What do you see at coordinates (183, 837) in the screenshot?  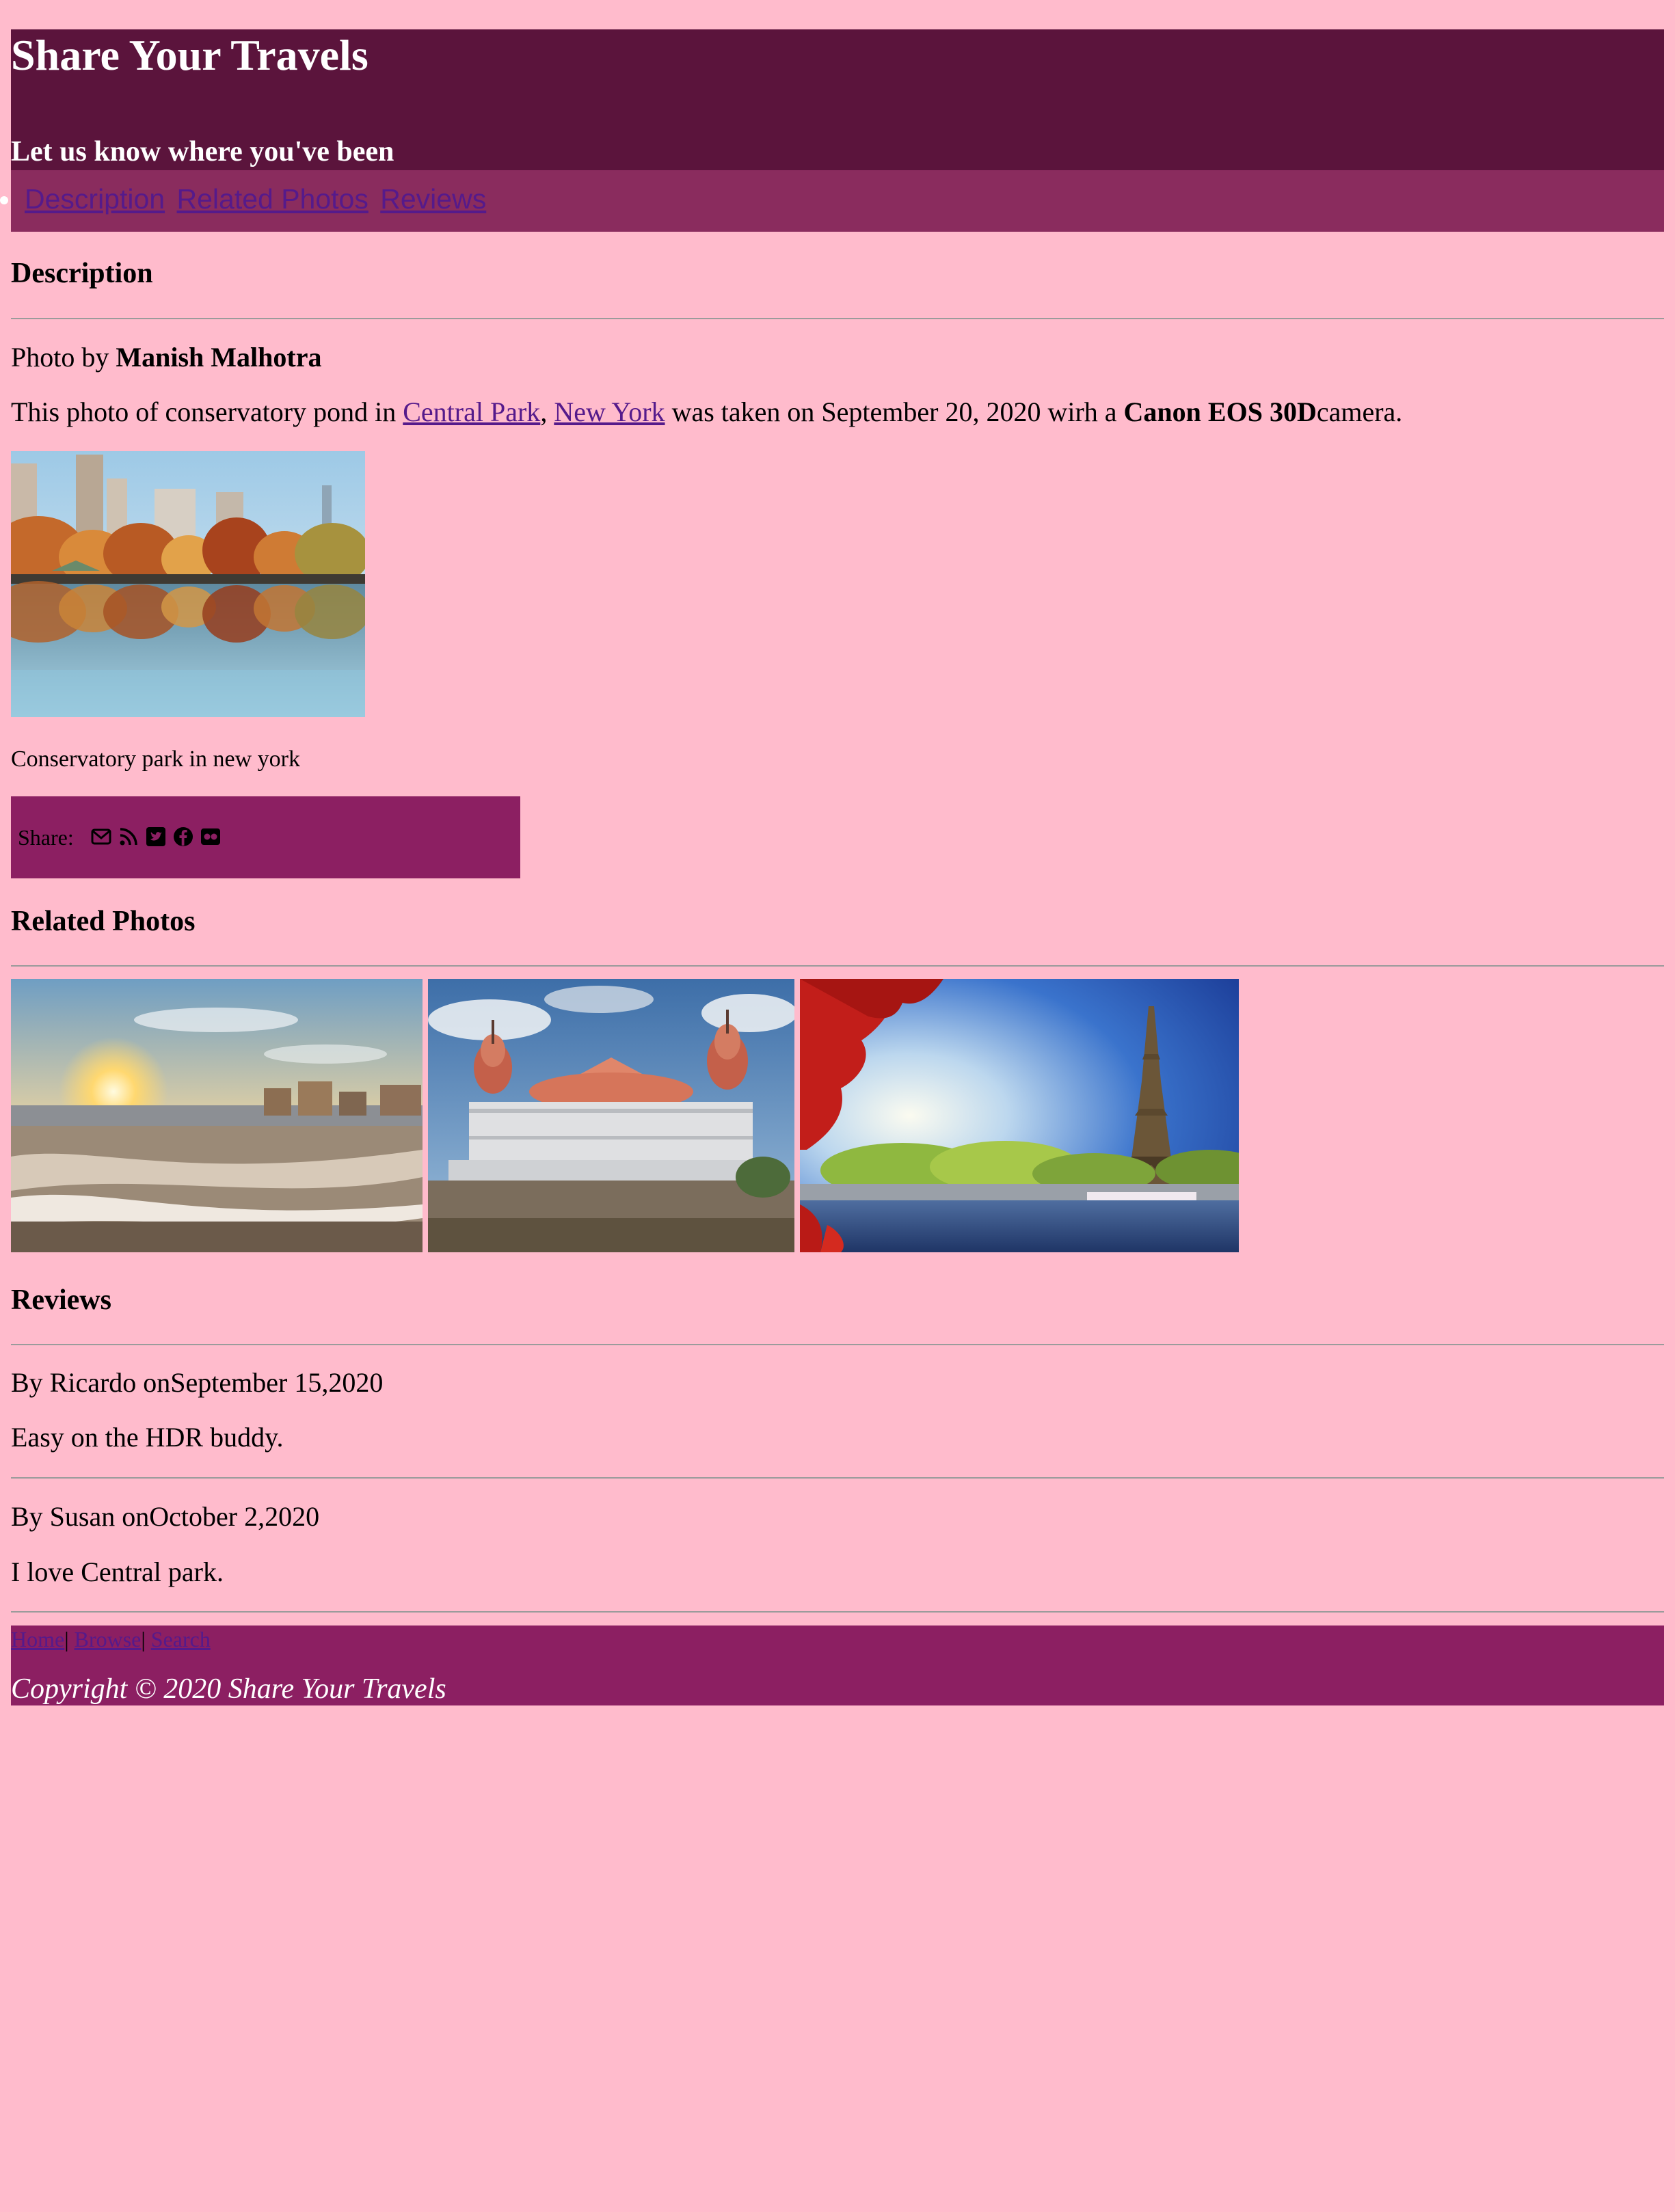 I see `facebook-icon` at bounding box center [183, 837].